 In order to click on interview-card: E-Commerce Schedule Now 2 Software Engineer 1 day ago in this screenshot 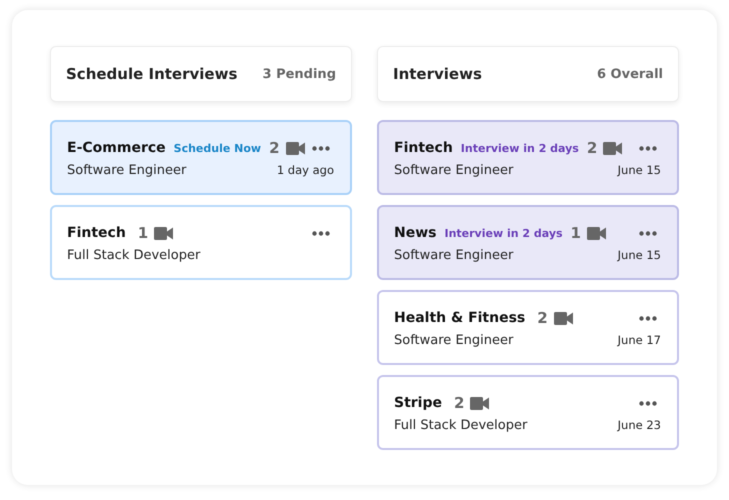, I will do `click(201, 157)`.